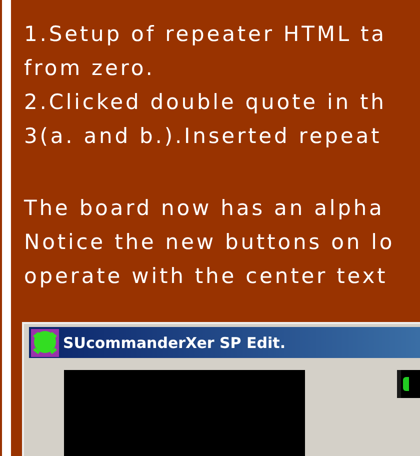  Describe the element at coordinates (408, 384) in the screenshot. I see `indicator-button` at that location.